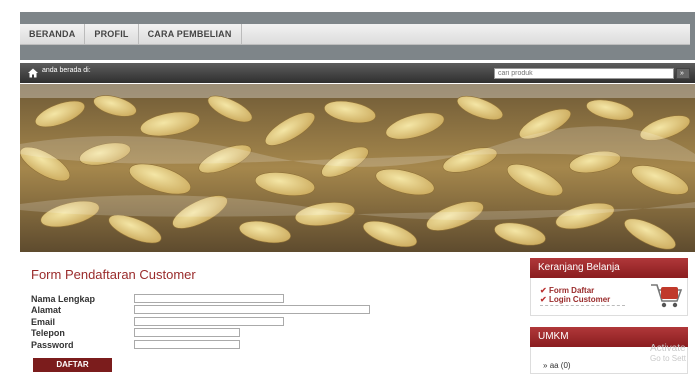  I want to click on nama-lengkap-input, so click(209, 298).